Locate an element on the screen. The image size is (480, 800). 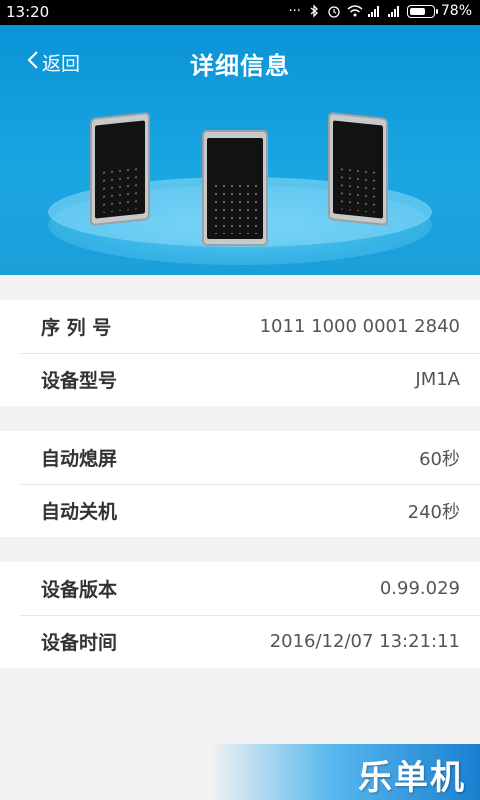
row-serial-number: 序 列 号 1011 1000 0001 2840 is located at coordinates (240, 326).